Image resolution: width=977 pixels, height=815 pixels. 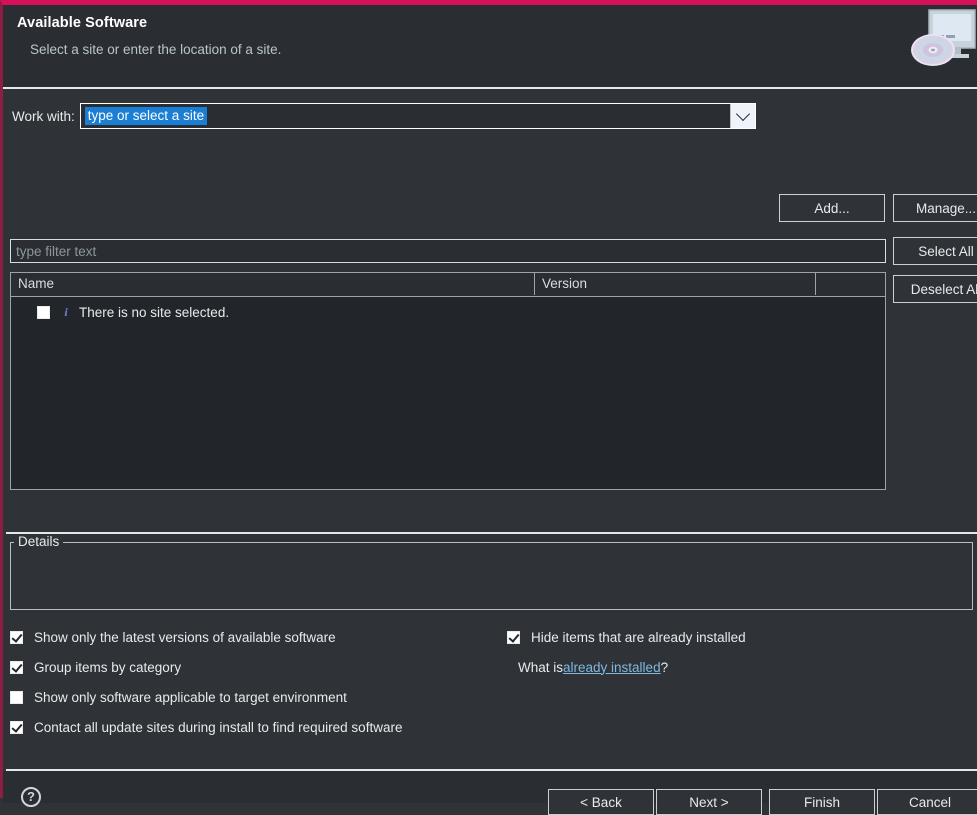 I want to click on deselect-all-button: Deselect All, so click(x=935, y=289).